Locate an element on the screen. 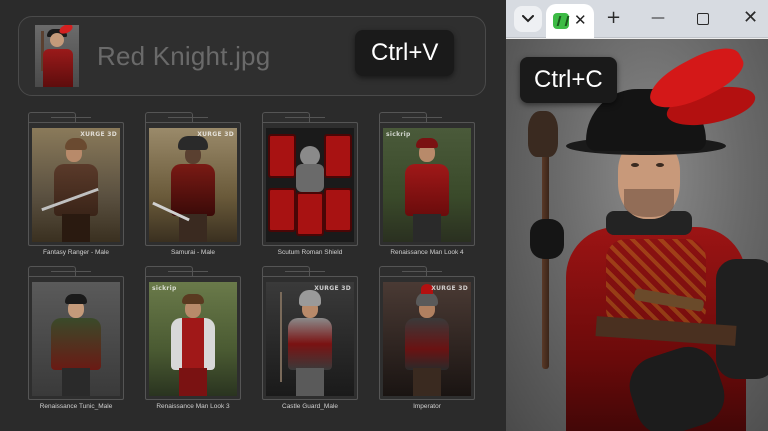 This screenshot has width=768, height=431. asset-label: Renaissance Man Look 4 is located at coordinates (427, 252).